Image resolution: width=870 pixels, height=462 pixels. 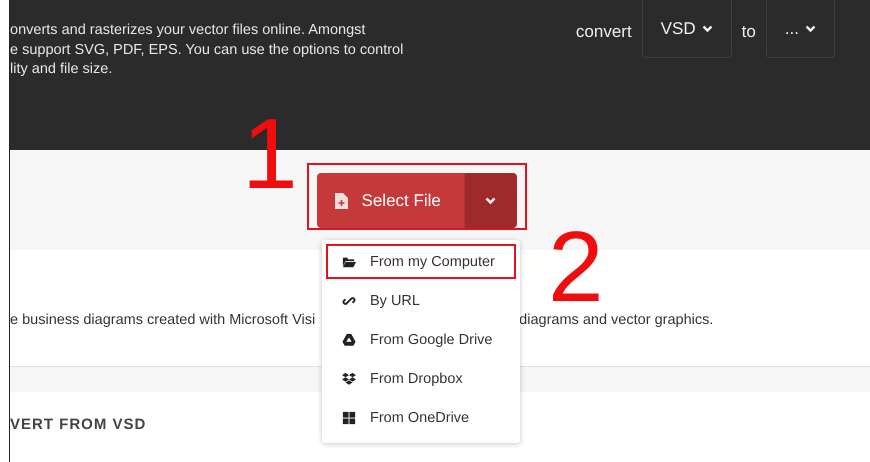 I want to click on triangle-logo-icon, so click(x=349, y=339).